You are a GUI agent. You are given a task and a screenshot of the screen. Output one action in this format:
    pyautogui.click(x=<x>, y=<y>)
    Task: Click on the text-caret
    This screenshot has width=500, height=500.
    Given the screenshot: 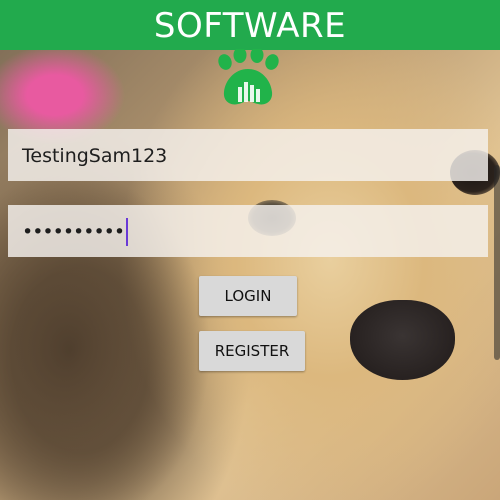 What is the action you would take?
    pyautogui.click(x=127, y=231)
    